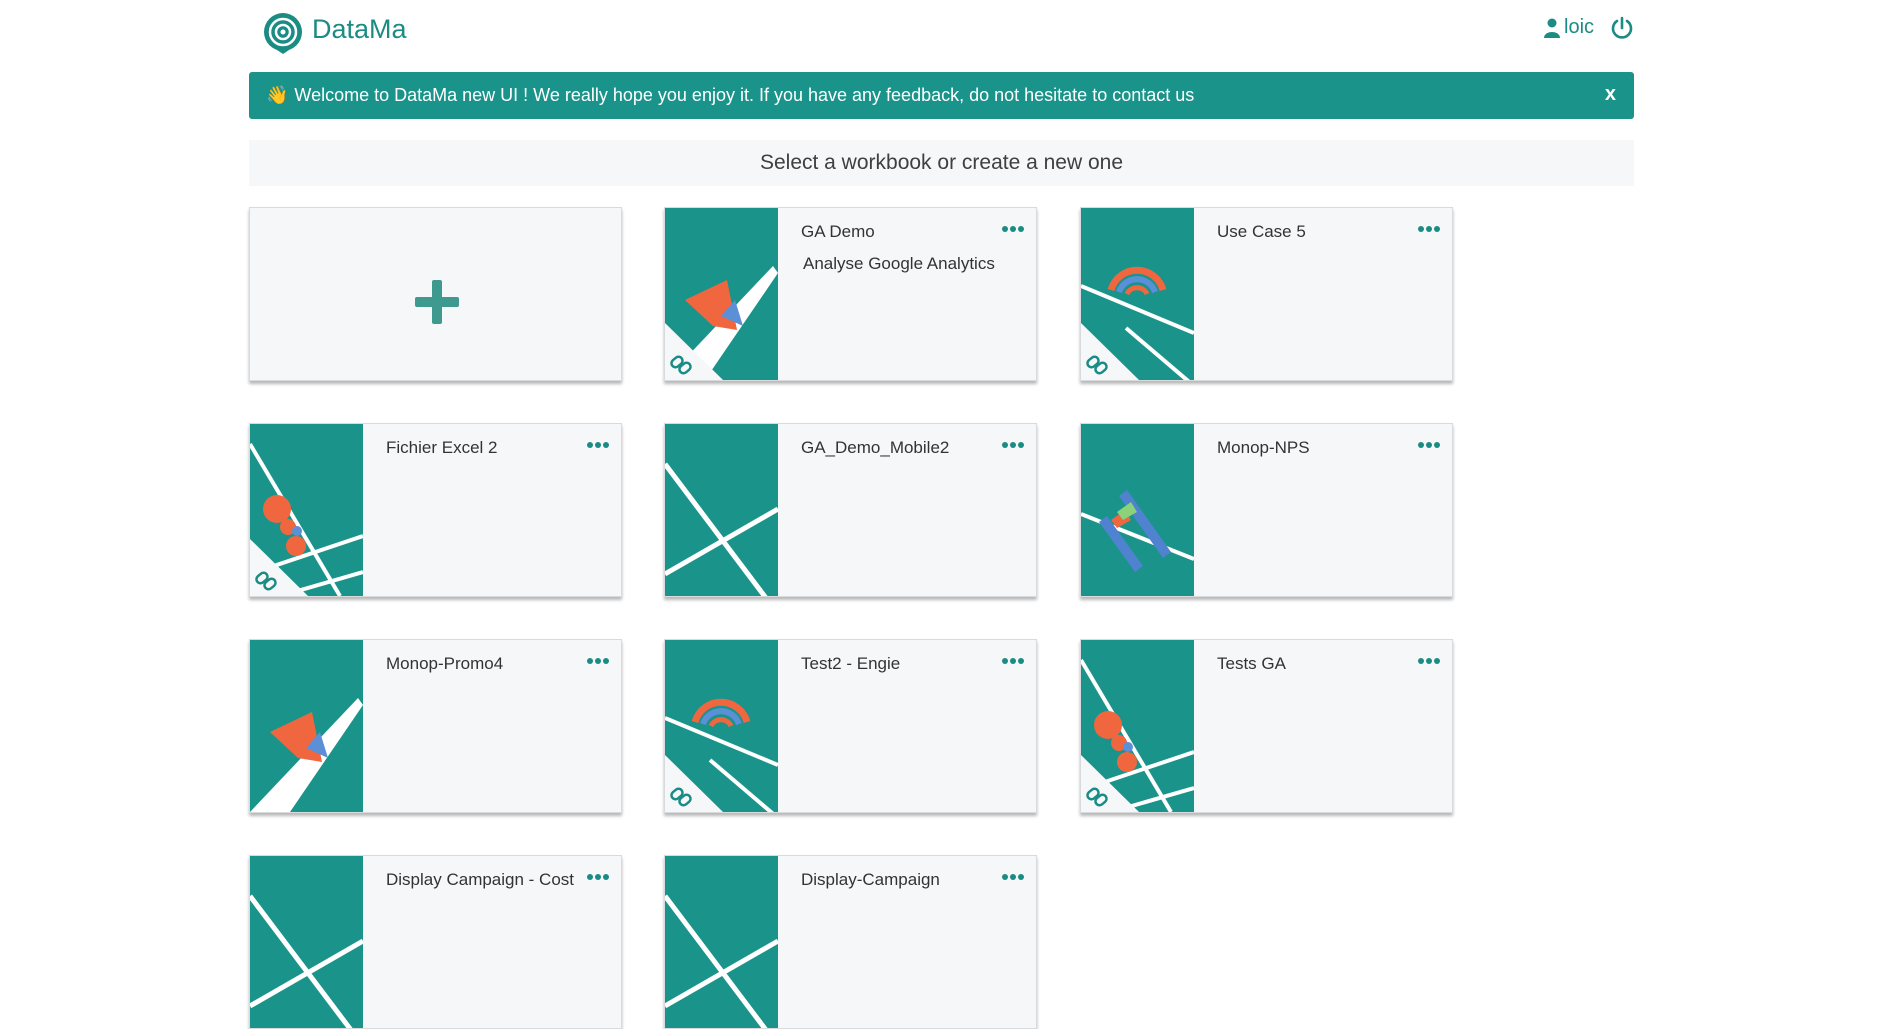 This screenshot has height=1029, width=1892. What do you see at coordinates (437, 302) in the screenshot?
I see `plus-icon` at bounding box center [437, 302].